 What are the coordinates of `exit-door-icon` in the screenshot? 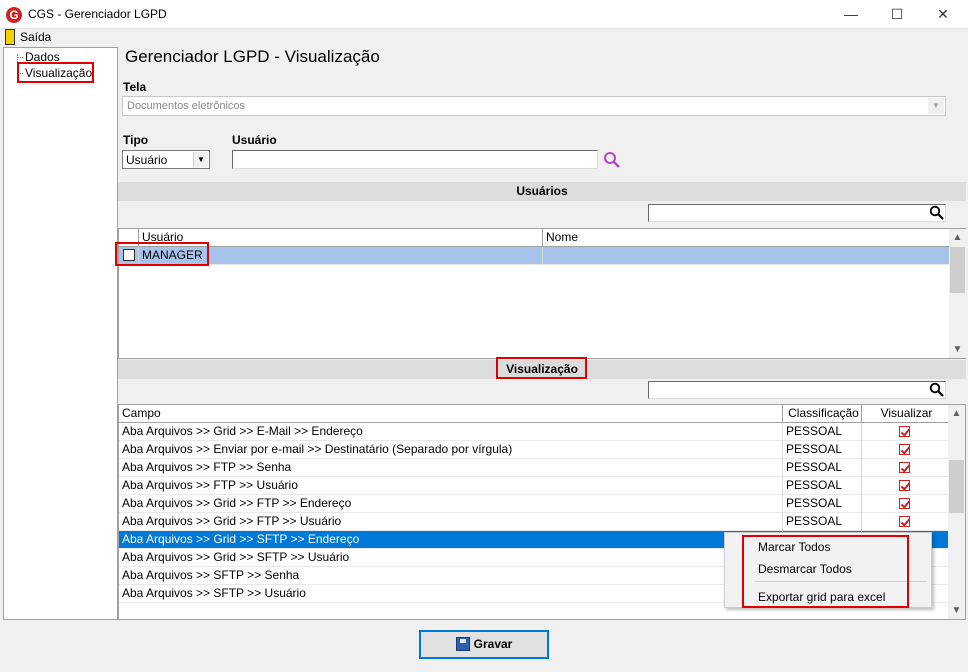 It's located at (10, 37).